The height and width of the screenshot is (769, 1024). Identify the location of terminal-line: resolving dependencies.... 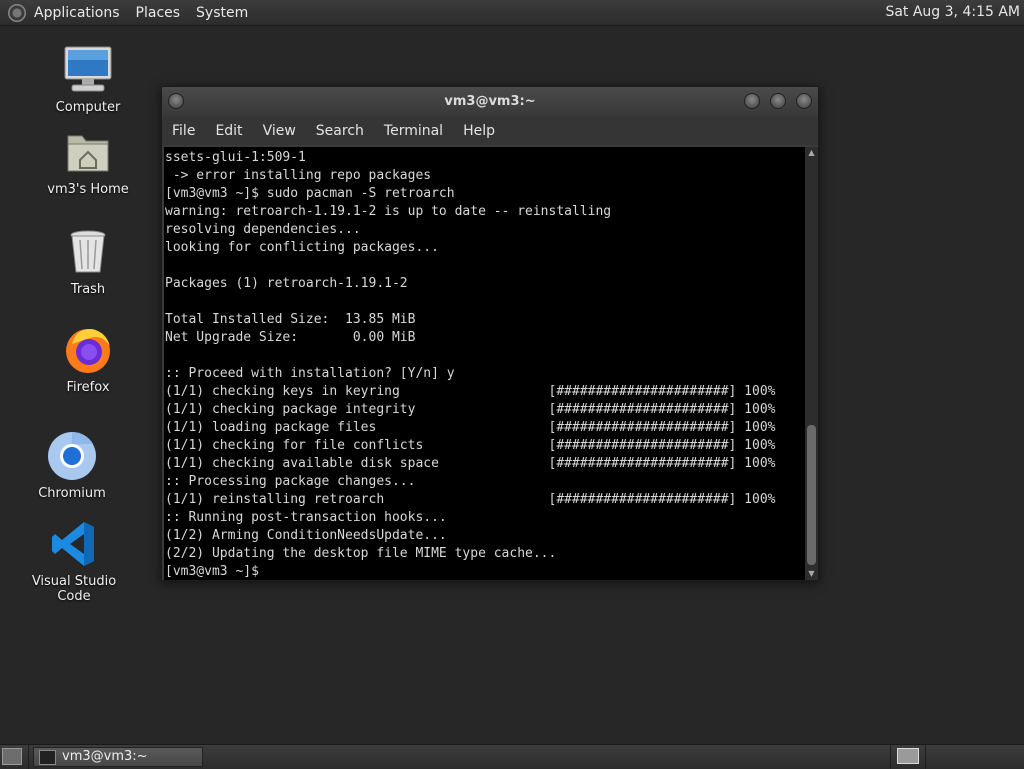
(263, 229).